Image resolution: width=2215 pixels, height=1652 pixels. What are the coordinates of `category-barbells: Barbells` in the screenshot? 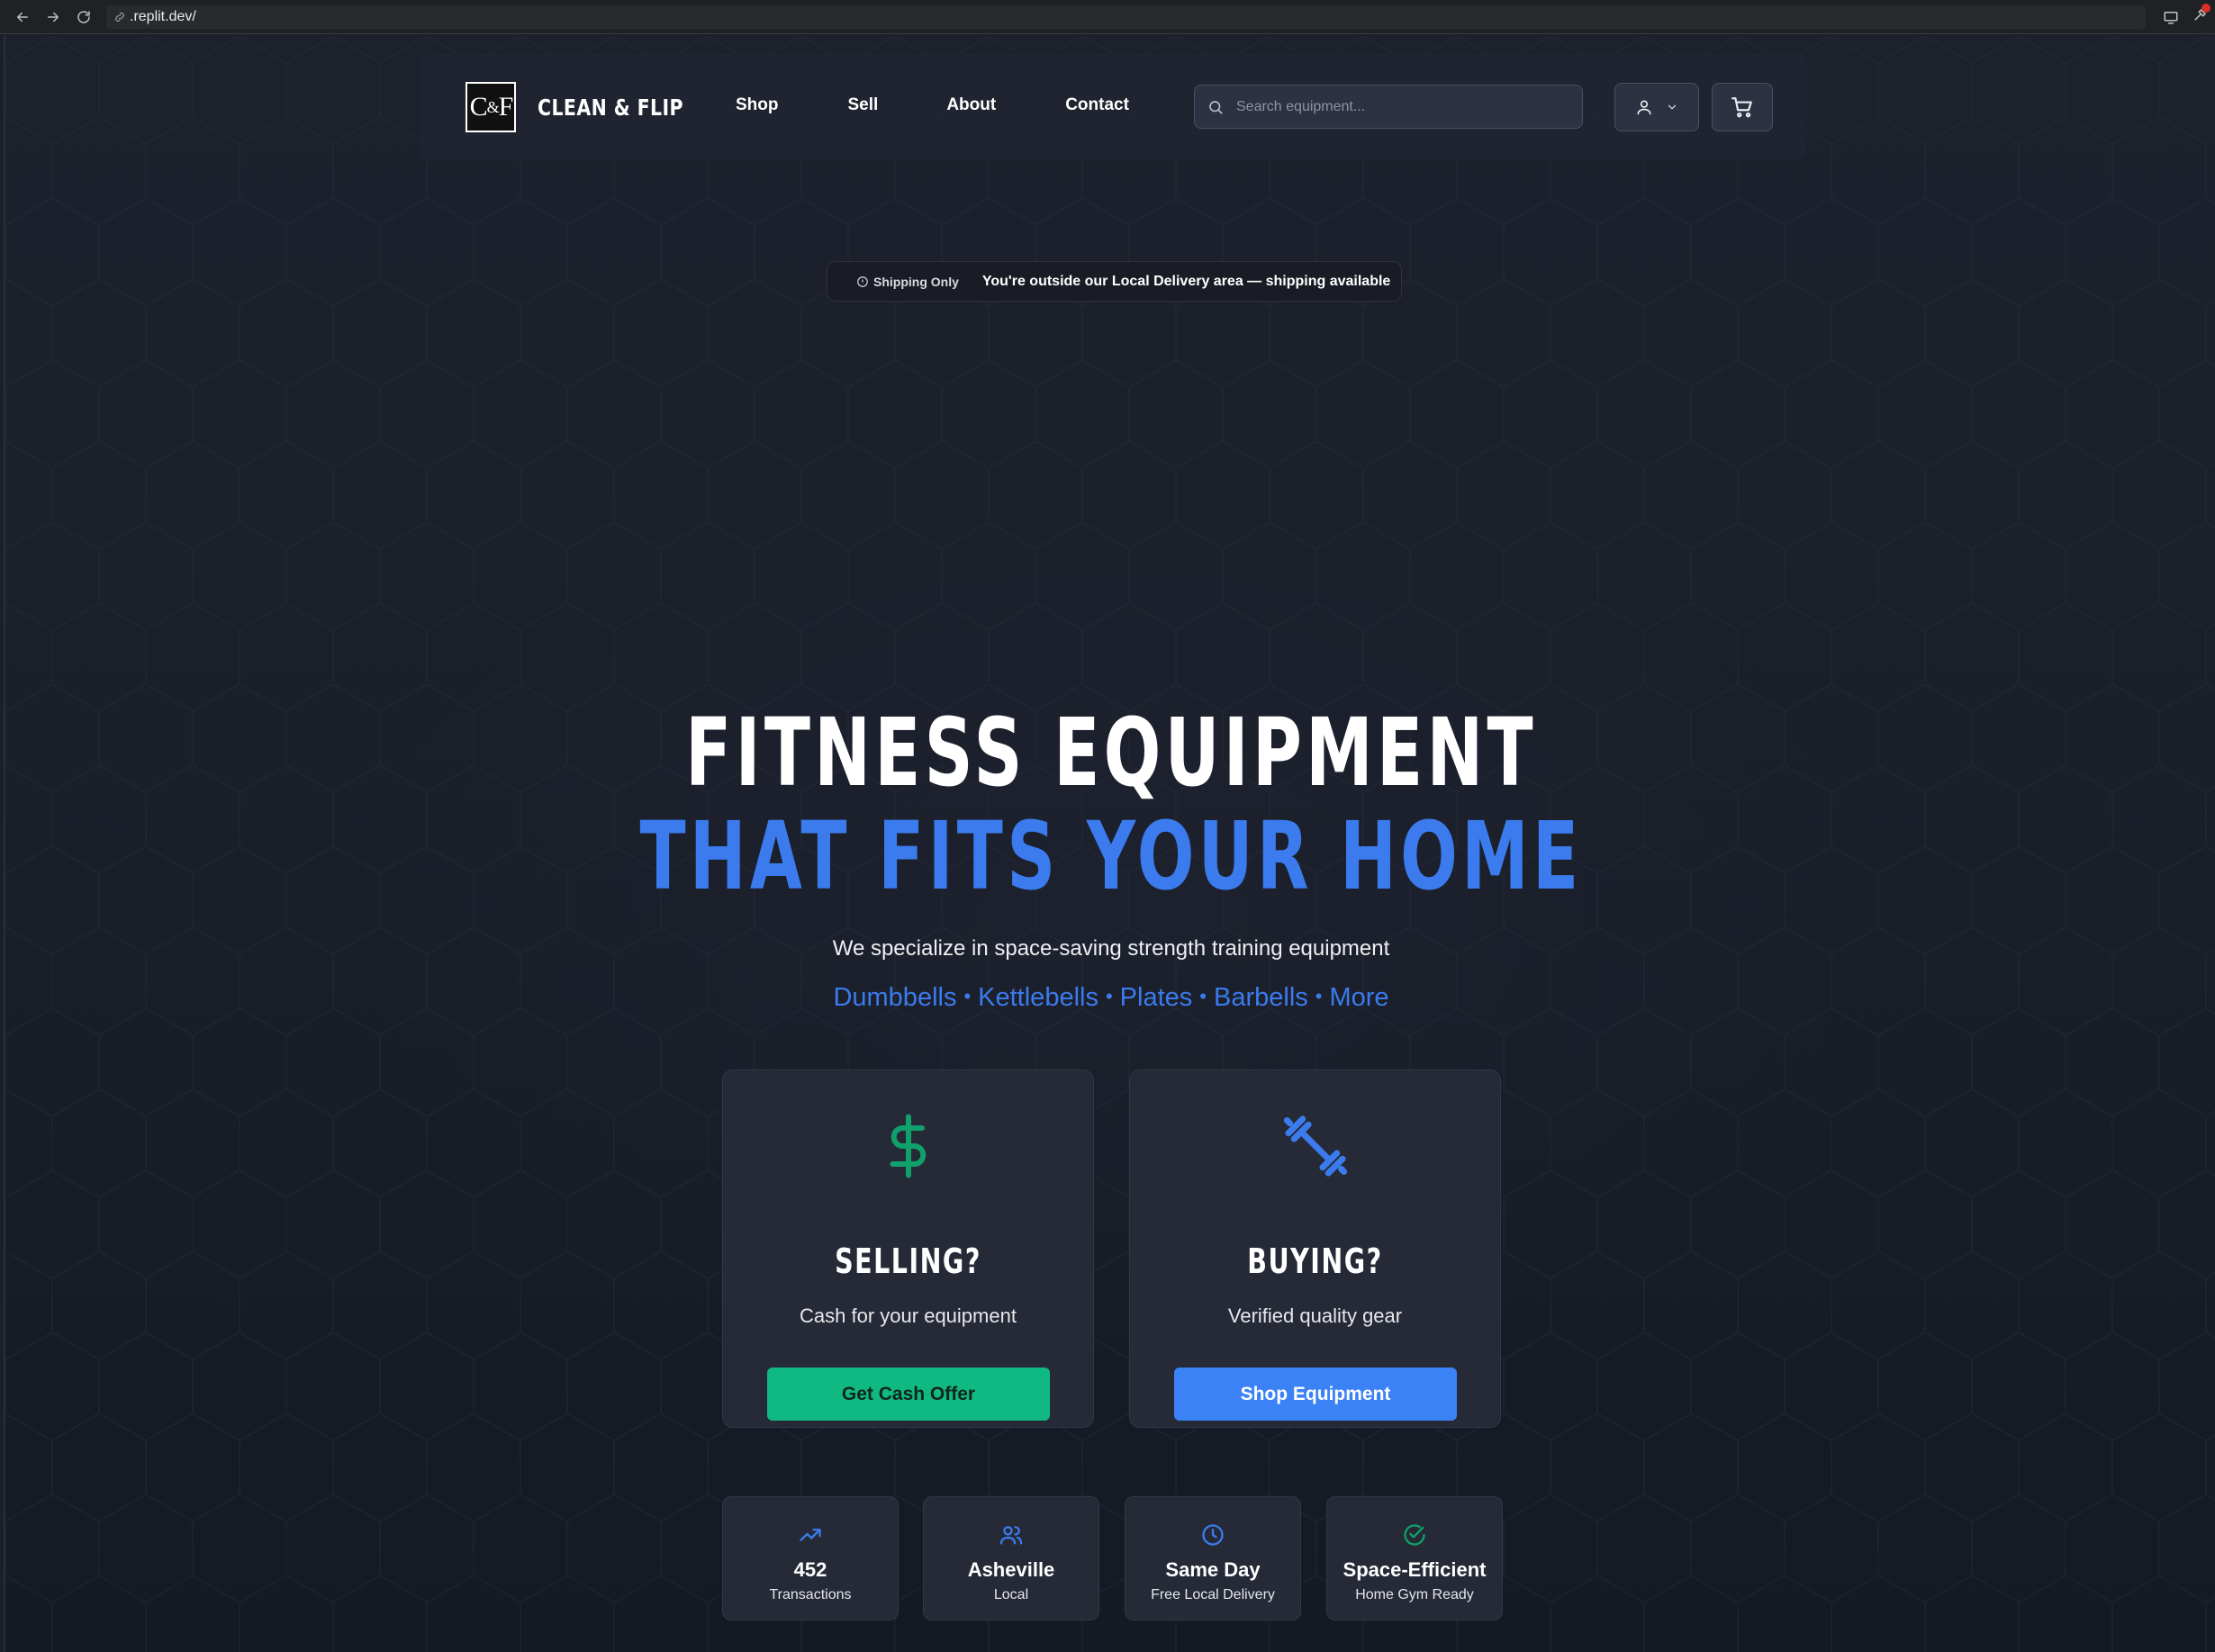 It's located at (1260, 997).